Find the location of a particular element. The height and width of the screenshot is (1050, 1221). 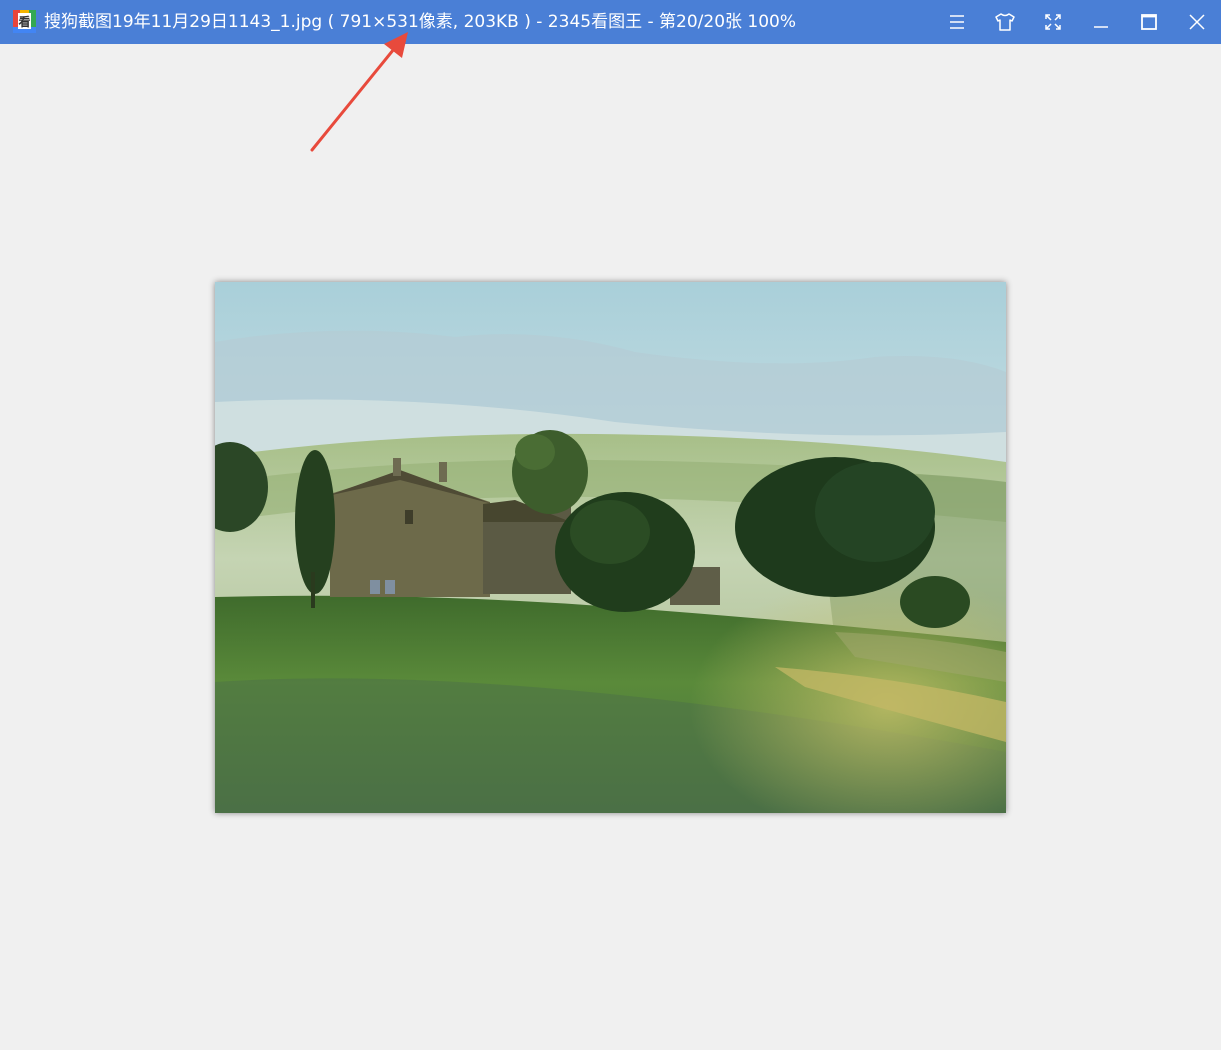

close-icon is located at coordinates (1197, 22).